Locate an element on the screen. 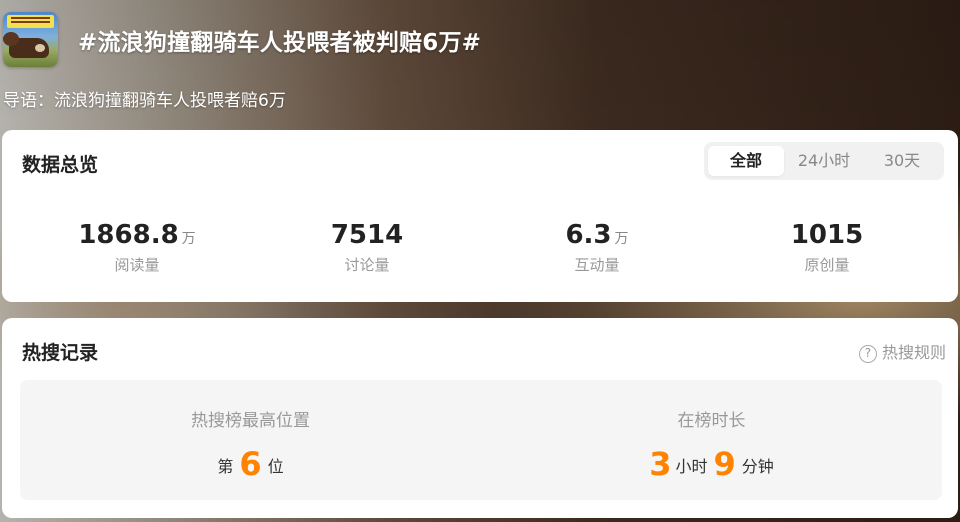 The width and height of the screenshot is (960, 522). duration-minutes: 9 is located at coordinates (724, 464).